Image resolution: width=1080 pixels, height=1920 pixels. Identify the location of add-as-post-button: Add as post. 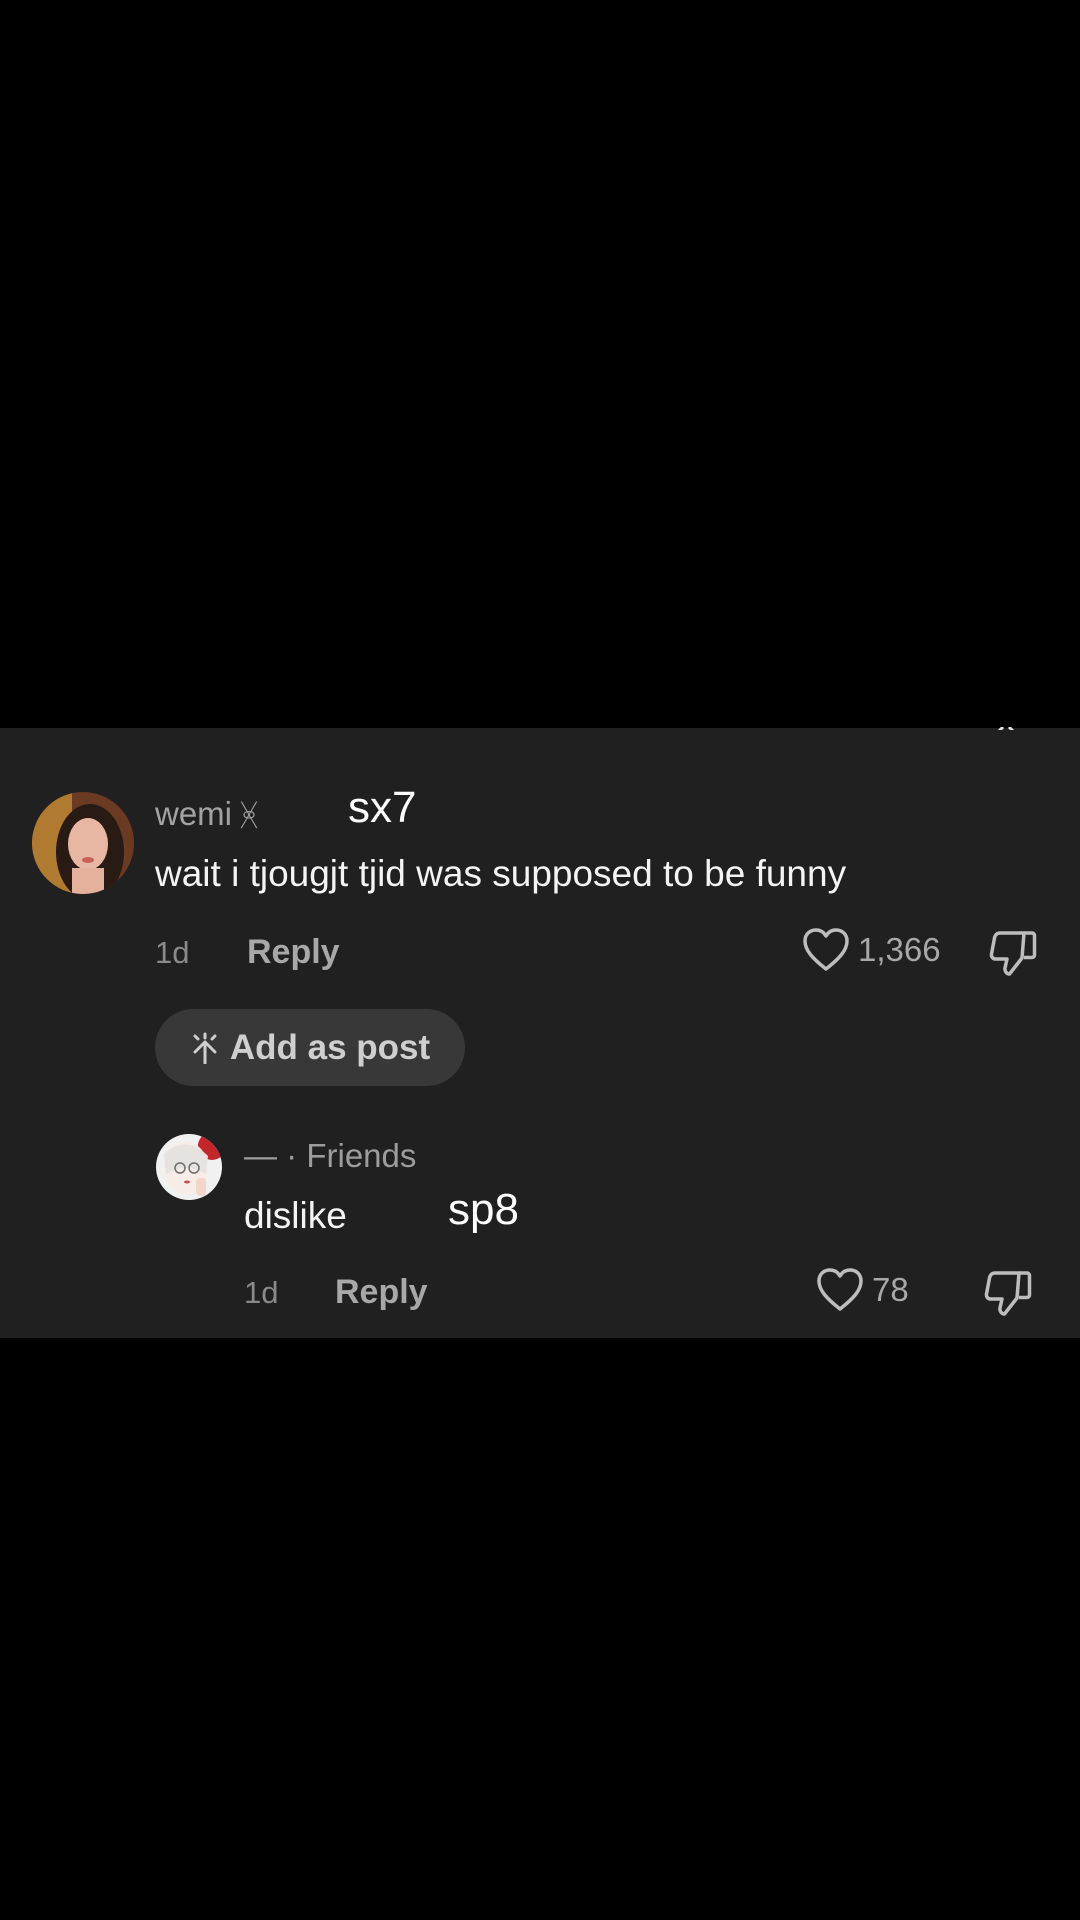
(310, 1047).